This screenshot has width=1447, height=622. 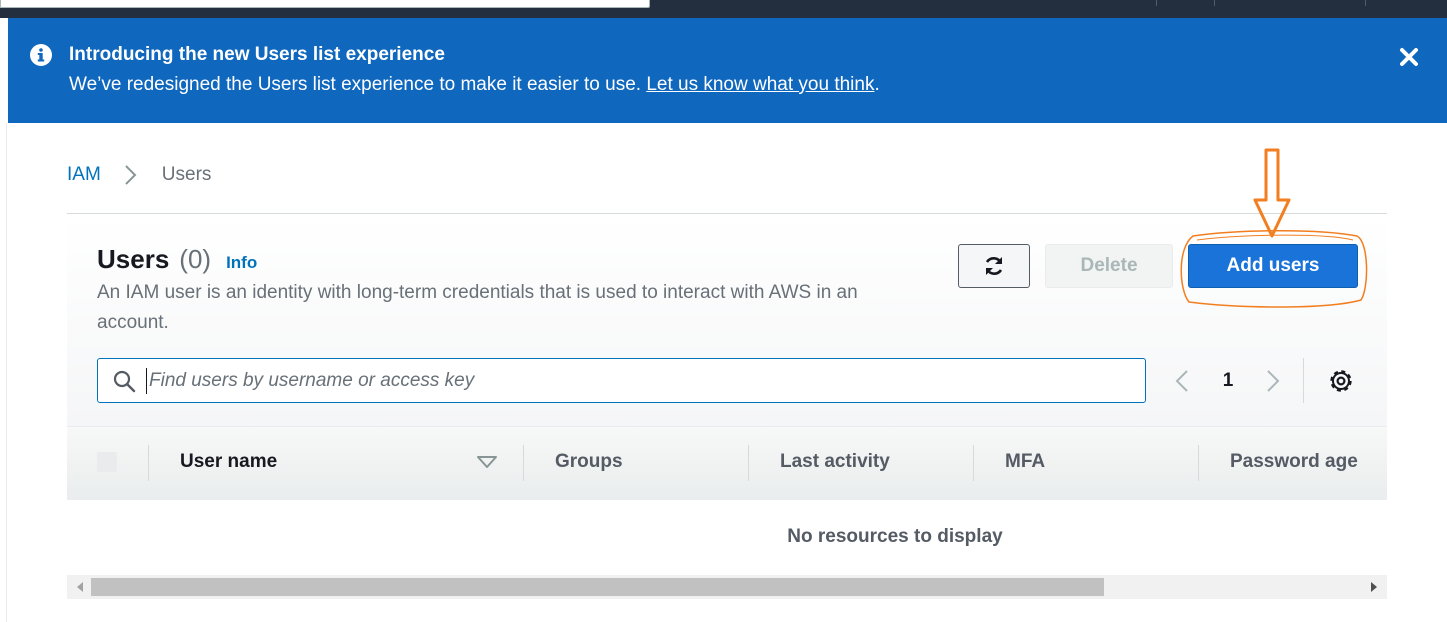 What do you see at coordinates (1374, 587) in the screenshot?
I see `scroll-right-icon` at bounding box center [1374, 587].